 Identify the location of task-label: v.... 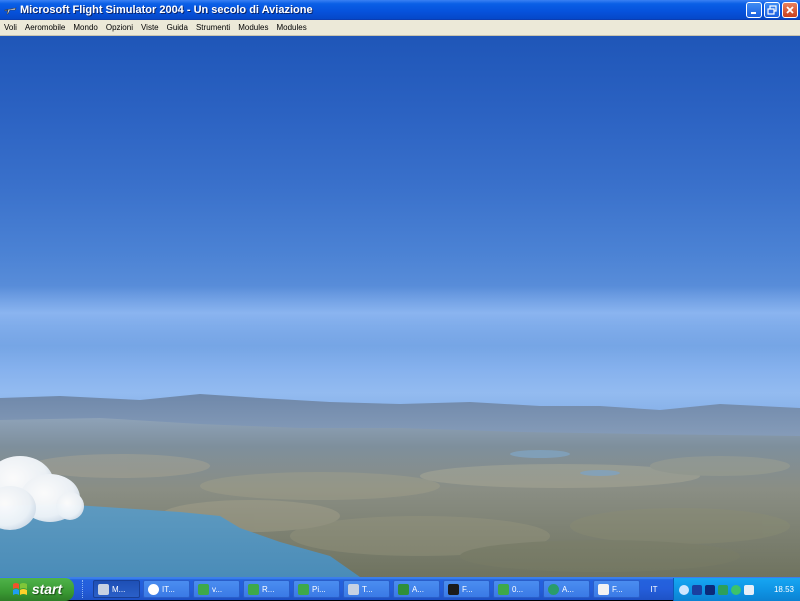
(217, 589).